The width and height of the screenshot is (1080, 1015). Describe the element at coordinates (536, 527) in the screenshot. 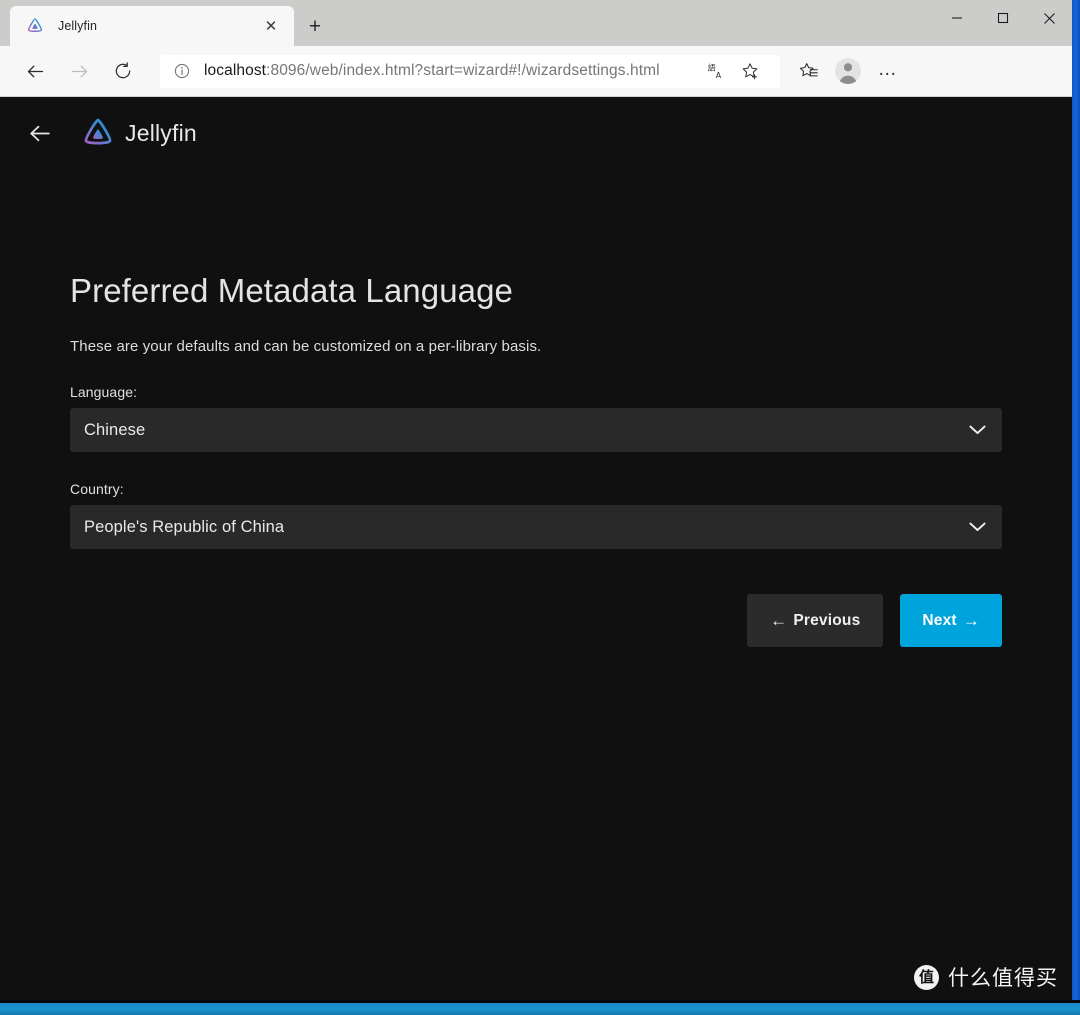

I see `country-select: People's Republic of China` at that location.